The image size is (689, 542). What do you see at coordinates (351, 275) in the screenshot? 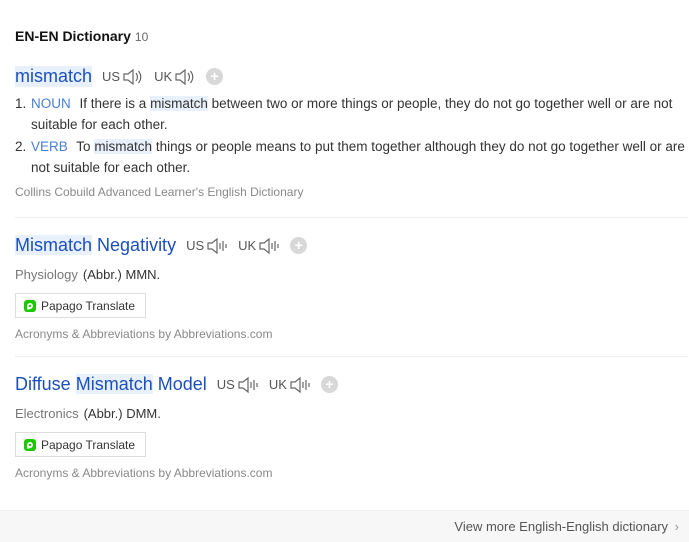
I see `meaning-row: Physiology (Abbr.) MMN.` at bounding box center [351, 275].